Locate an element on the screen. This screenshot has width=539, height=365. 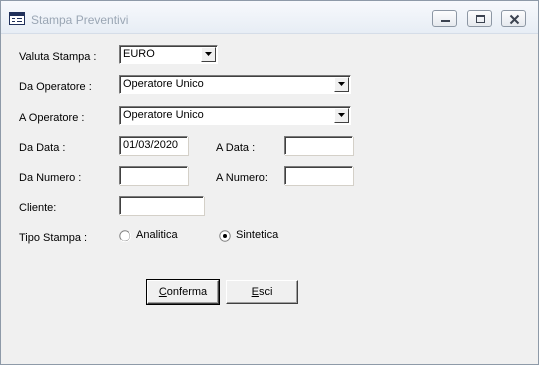
valuta-stampa-select: EURO is located at coordinates (168, 54).